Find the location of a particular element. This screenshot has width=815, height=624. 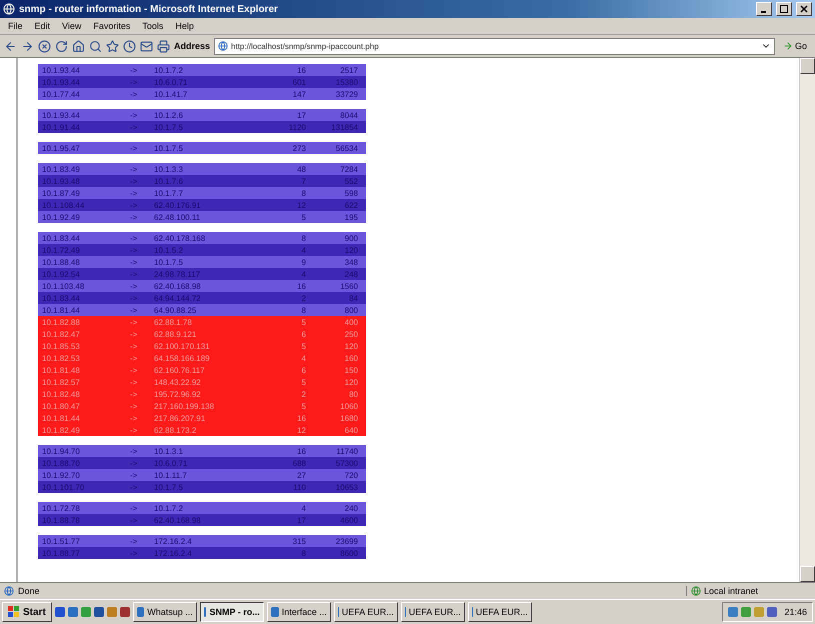

scroll-bar is located at coordinates (807, 320).